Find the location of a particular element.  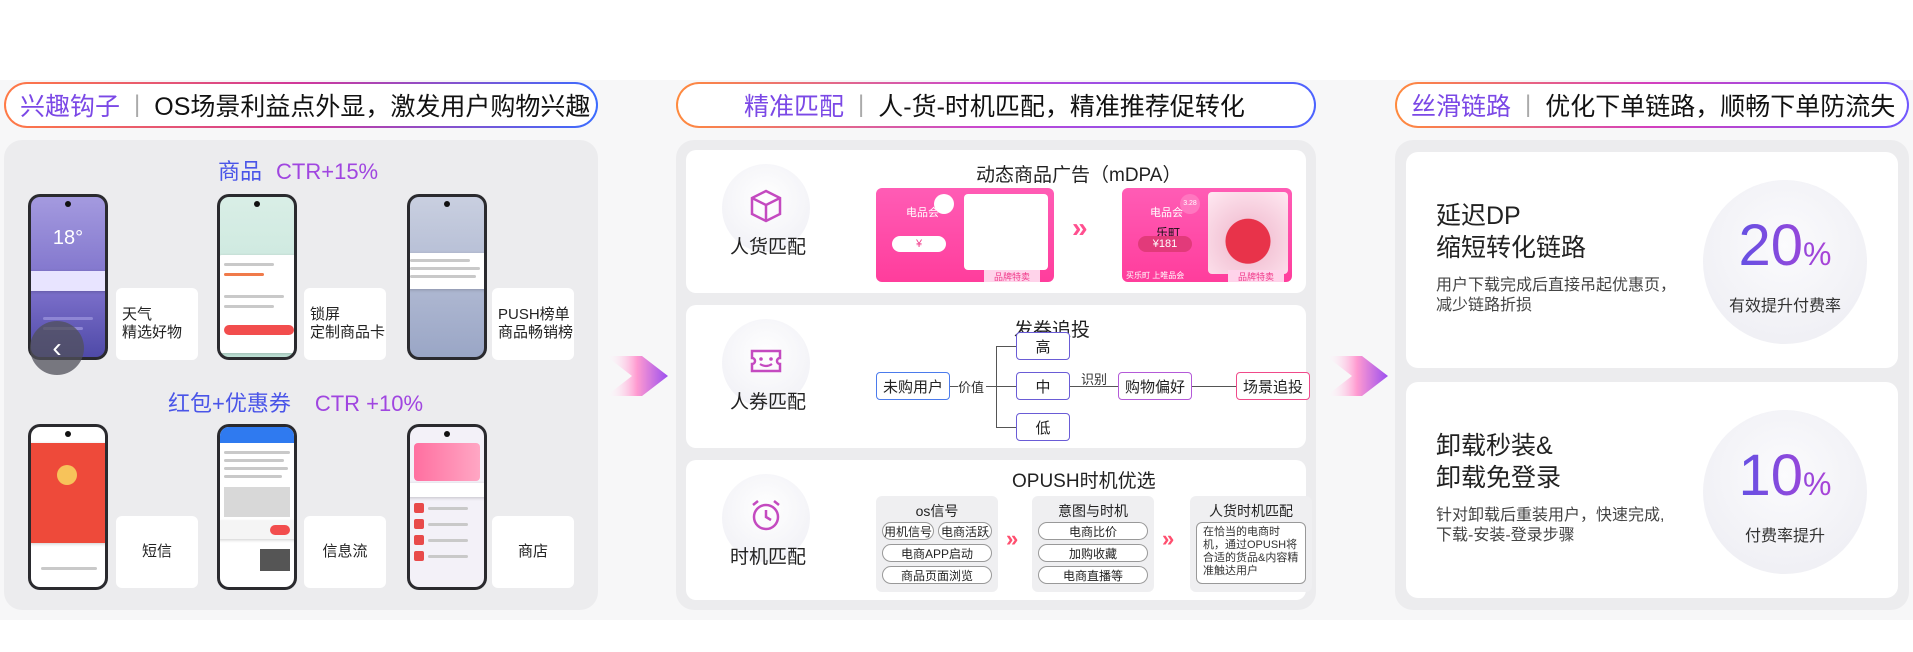

card-title: 卸载秒装& 卸载免登录 is located at coordinates (1498, 462).